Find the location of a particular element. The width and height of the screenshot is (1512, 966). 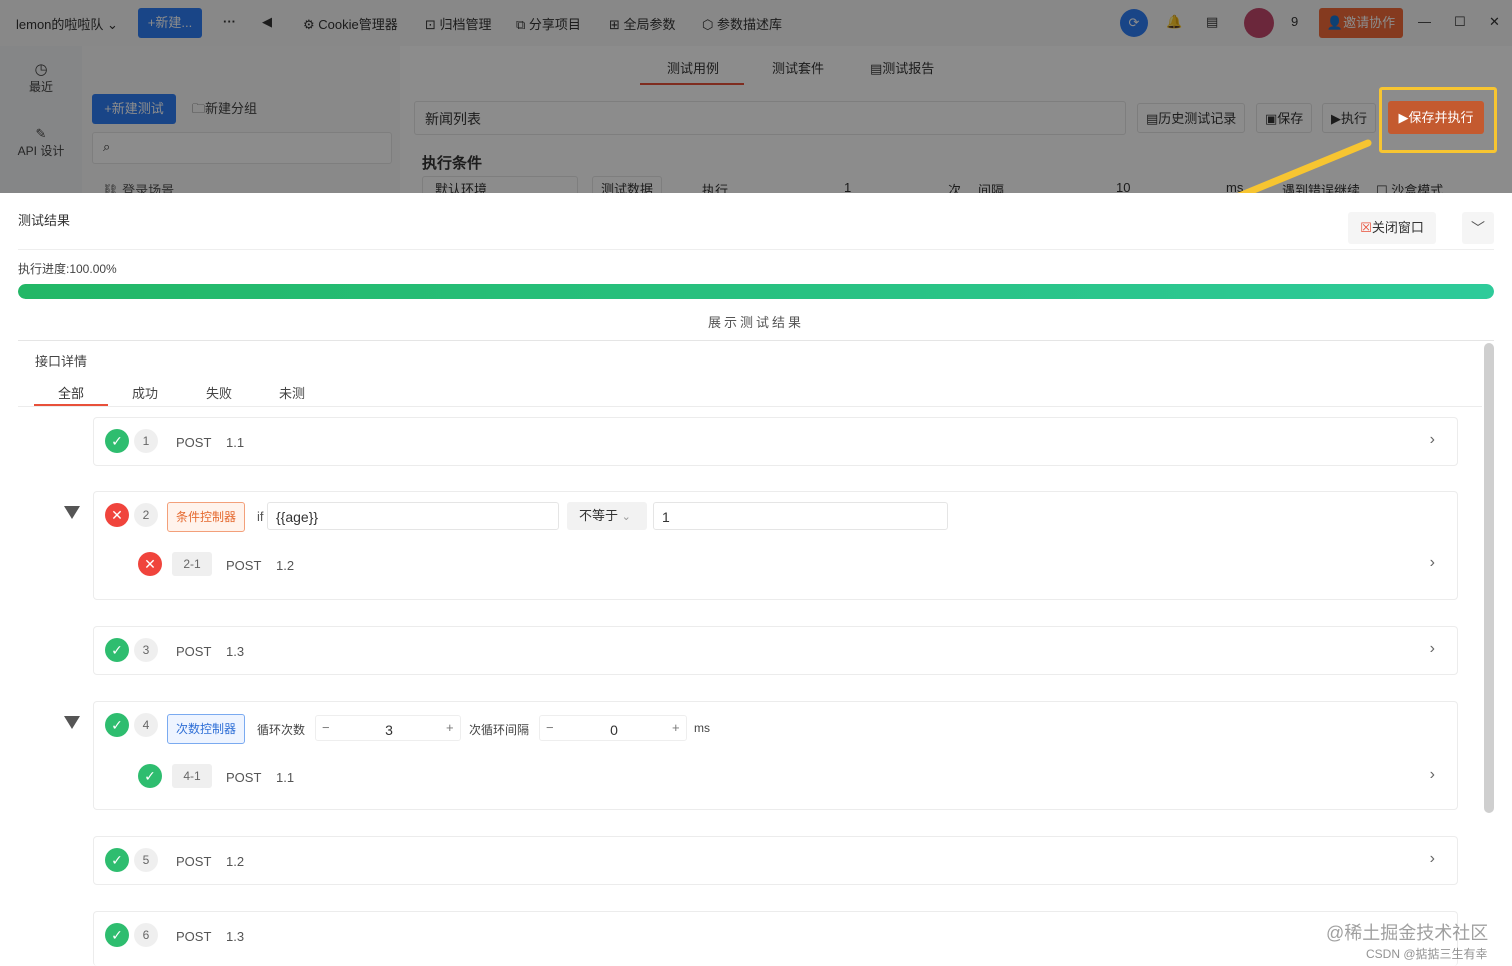

save-and-run-button: ▶保存并执行 is located at coordinates (1436, 117).